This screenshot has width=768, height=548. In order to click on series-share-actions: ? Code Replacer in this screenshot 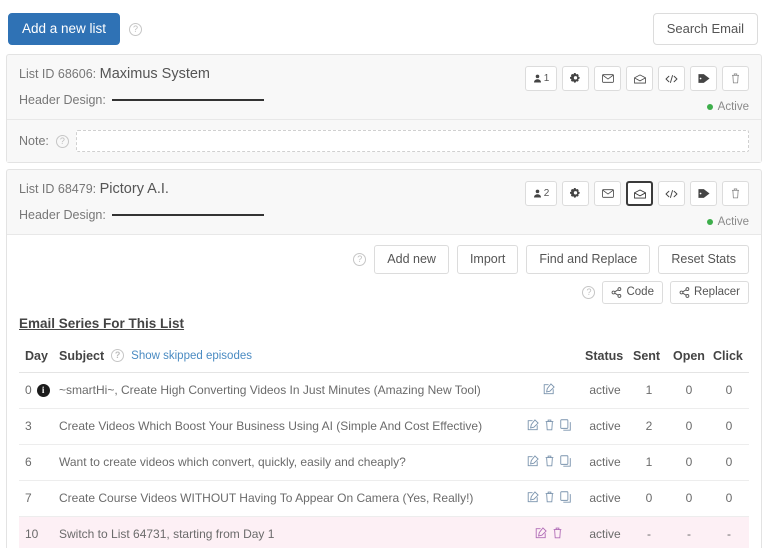, I will do `click(384, 292)`.